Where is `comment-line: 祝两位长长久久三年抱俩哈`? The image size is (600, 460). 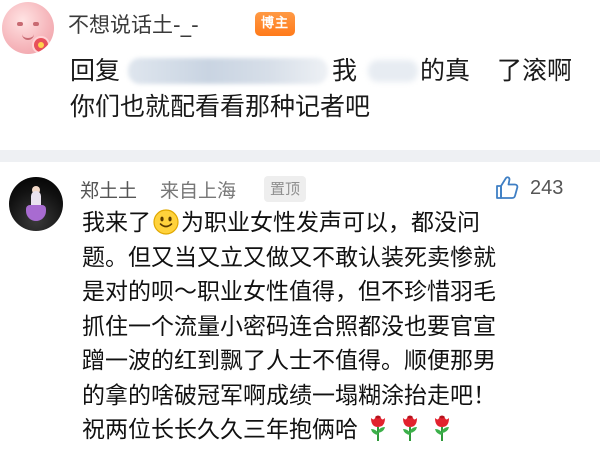 comment-line: 祝两位长长久久三年抱俩哈 is located at coordinates (337, 430).